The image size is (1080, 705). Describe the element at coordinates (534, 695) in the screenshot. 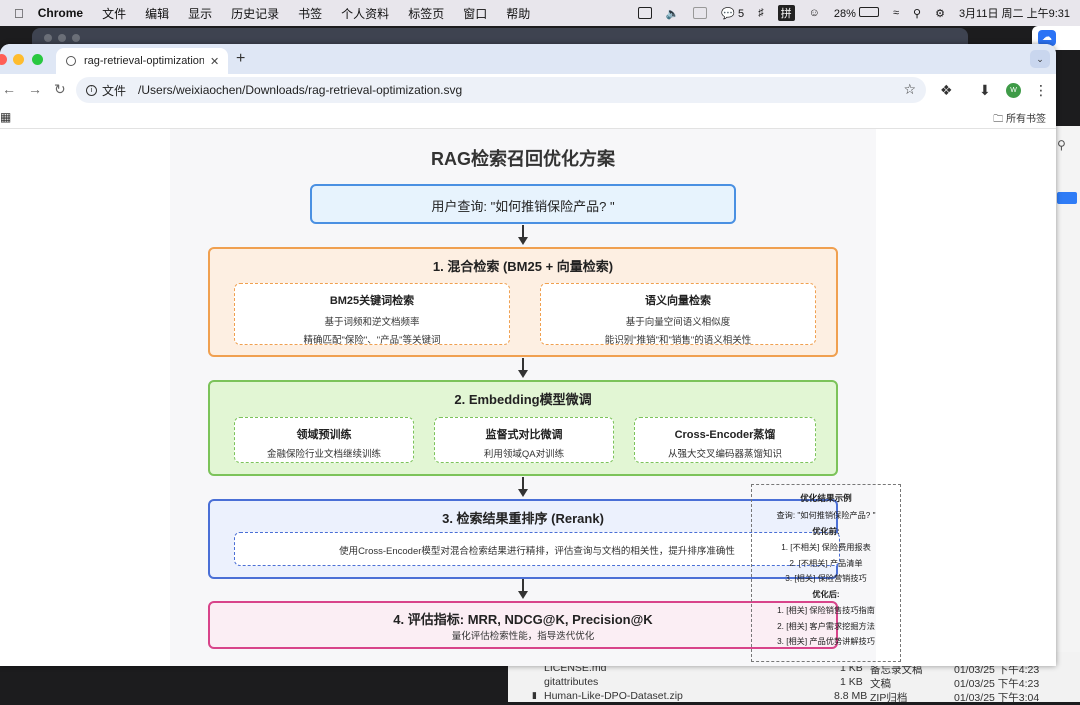

I see `zip-icon: ▮` at that location.